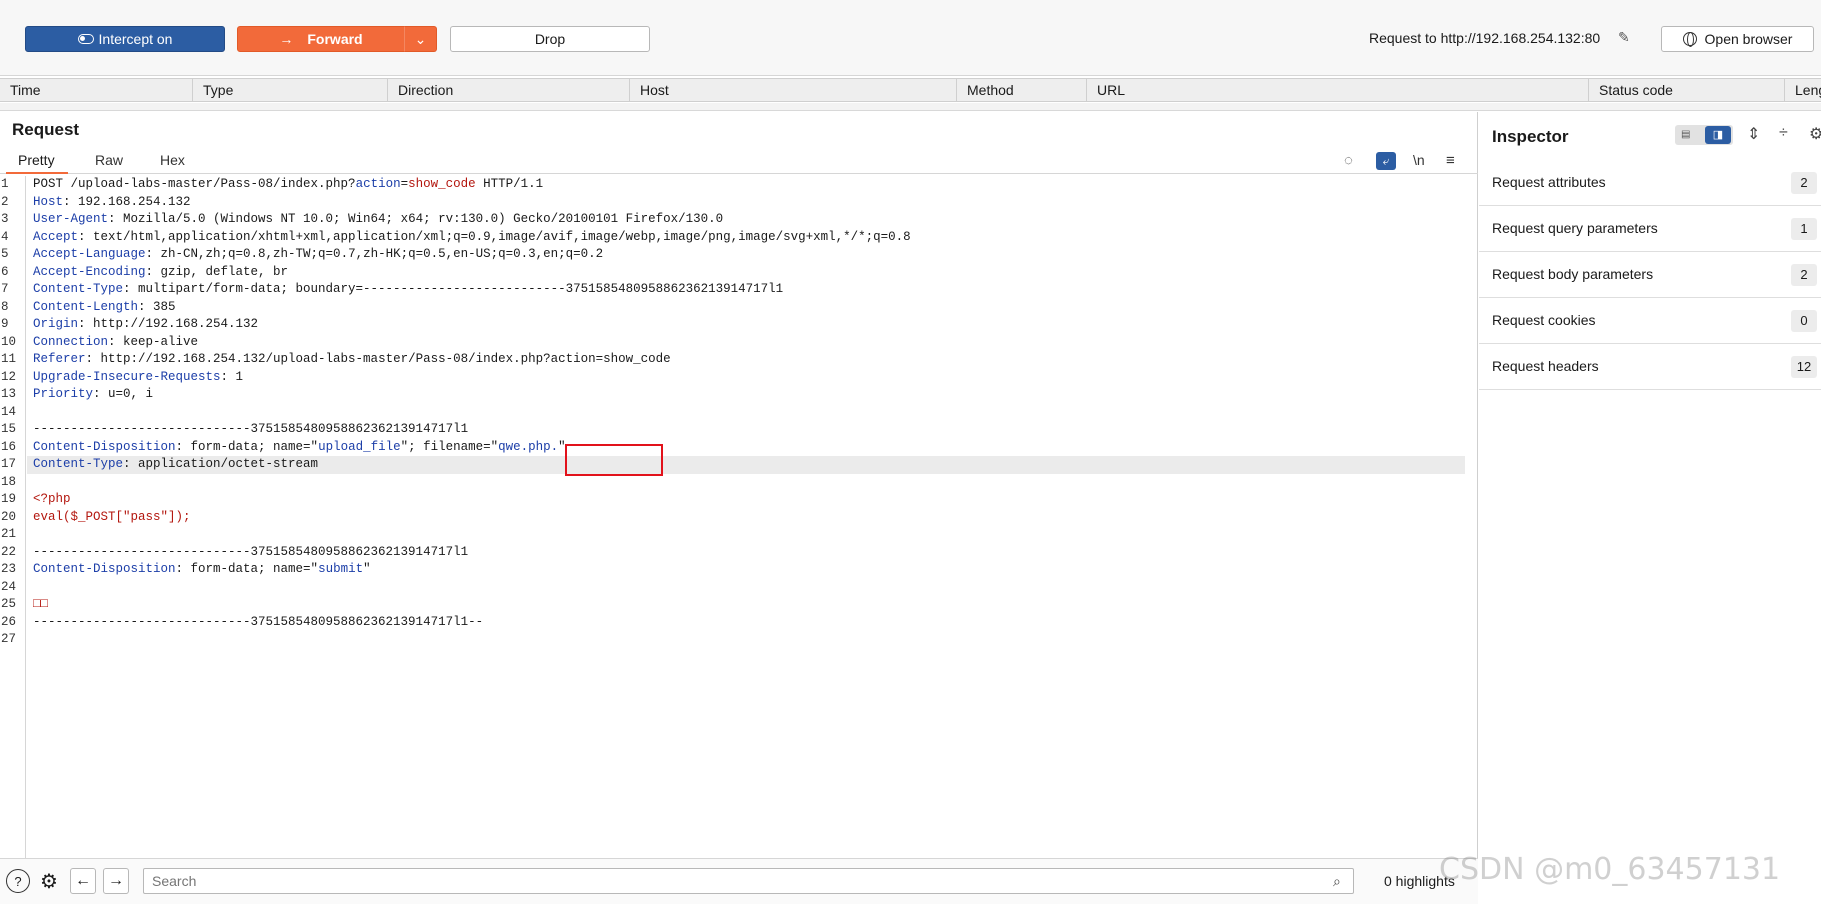 The height and width of the screenshot is (905, 1821). Describe the element at coordinates (125, 39) in the screenshot. I see `intercept-toggle-button: Intercept on` at that location.